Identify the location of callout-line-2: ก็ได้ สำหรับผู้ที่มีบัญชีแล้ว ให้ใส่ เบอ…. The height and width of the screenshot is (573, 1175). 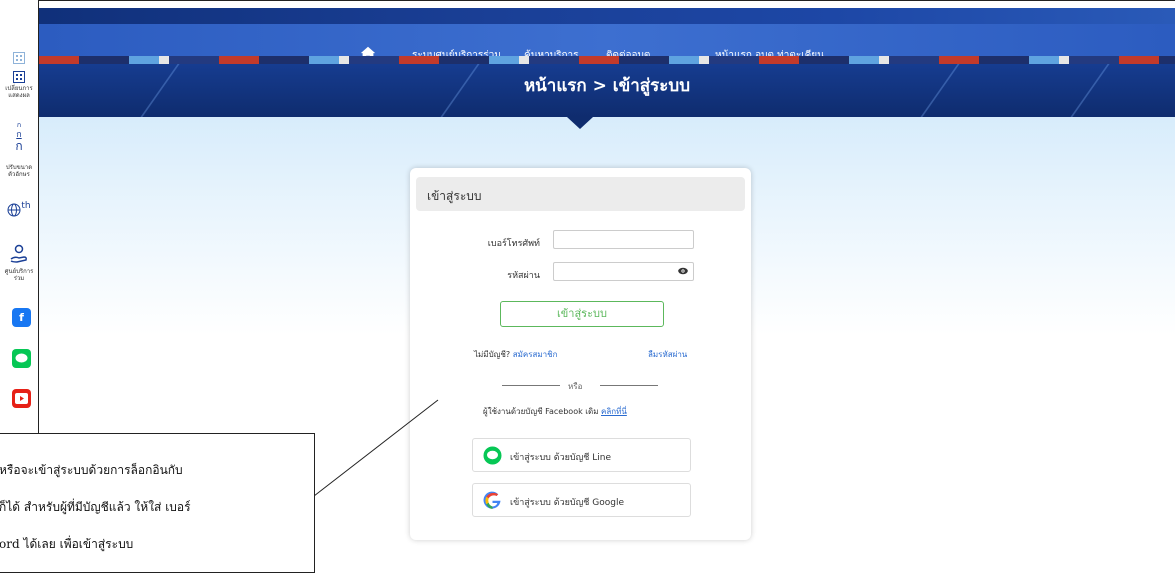
(95, 507).